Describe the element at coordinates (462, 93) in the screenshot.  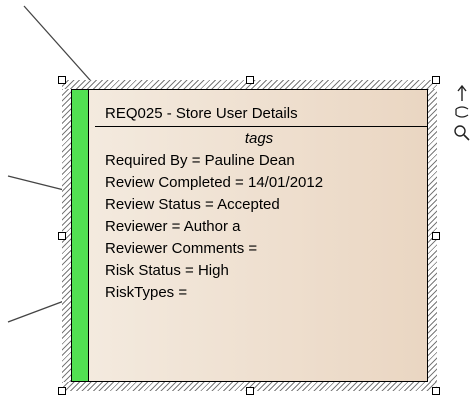
I see `arrow-up-icon` at that location.